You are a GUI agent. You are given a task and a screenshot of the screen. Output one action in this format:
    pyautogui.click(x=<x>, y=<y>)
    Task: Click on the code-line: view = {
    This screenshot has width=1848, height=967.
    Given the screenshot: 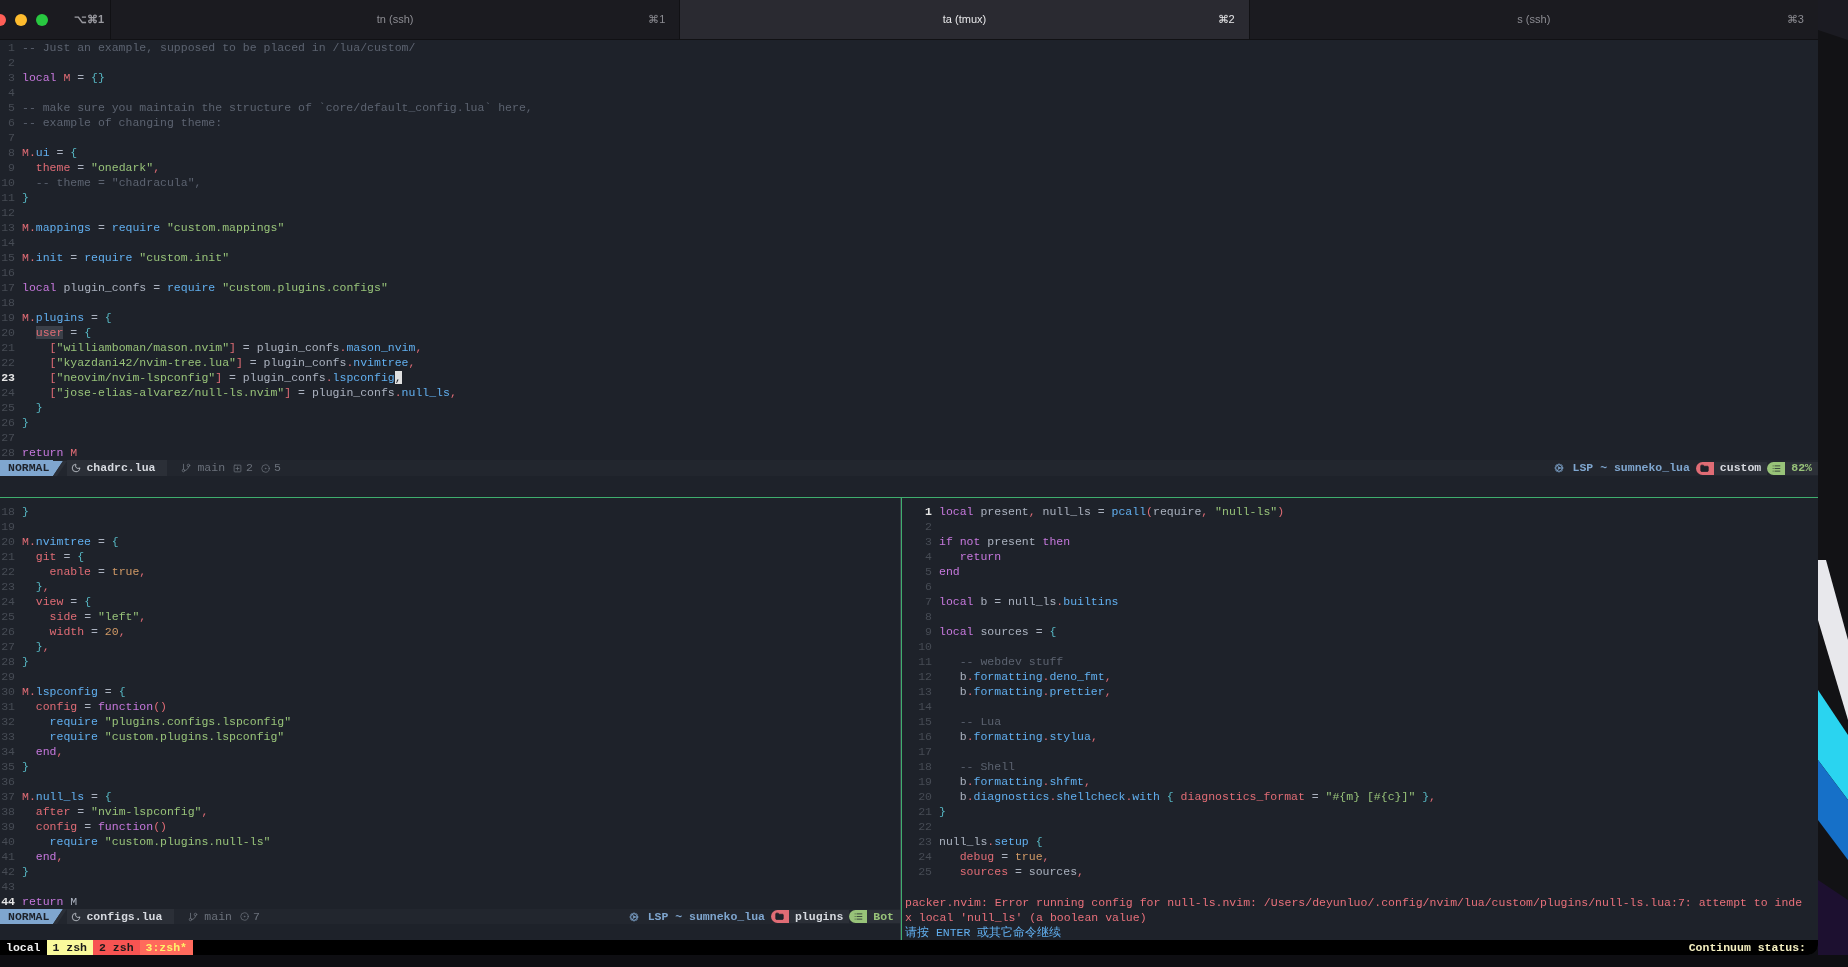 What is the action you would take?
    pyautogui.click(x=63, y=601)
    